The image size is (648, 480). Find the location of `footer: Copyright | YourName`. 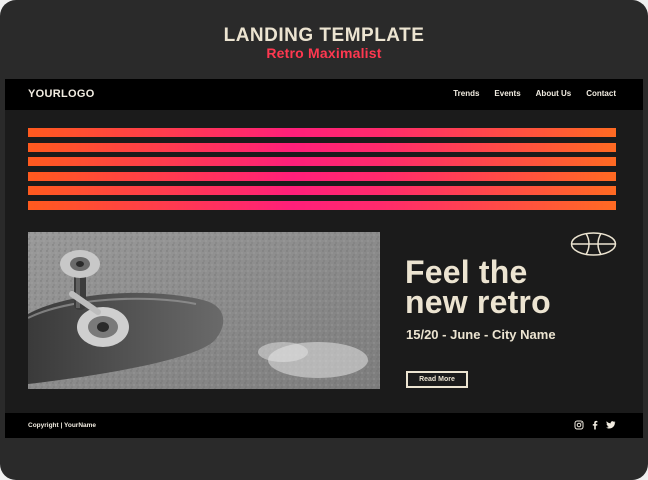

footer: Copyright | YourName is located at coordinates (324, 425).